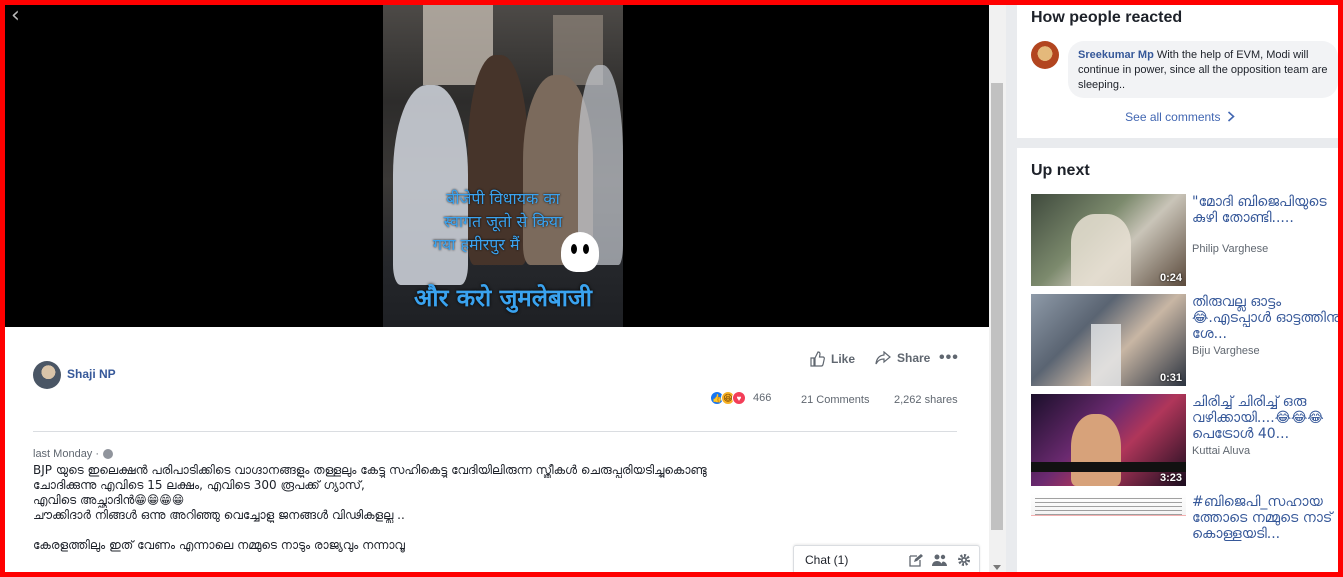 This screenshot has height=577, width=1343. Describe the element at coordinates (1116, 55) in the screenshot. I see `comment-author: Sreekumar Mp` at that location.